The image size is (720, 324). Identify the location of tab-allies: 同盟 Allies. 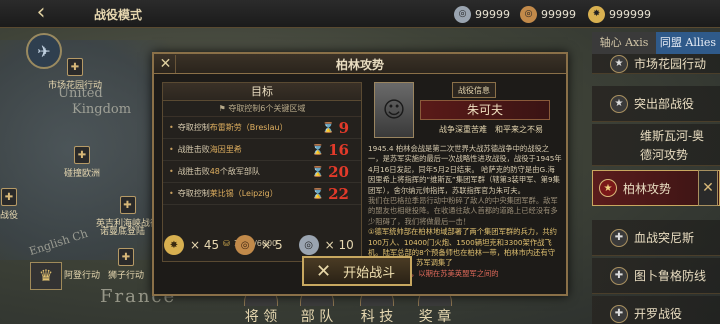
(688, 43).